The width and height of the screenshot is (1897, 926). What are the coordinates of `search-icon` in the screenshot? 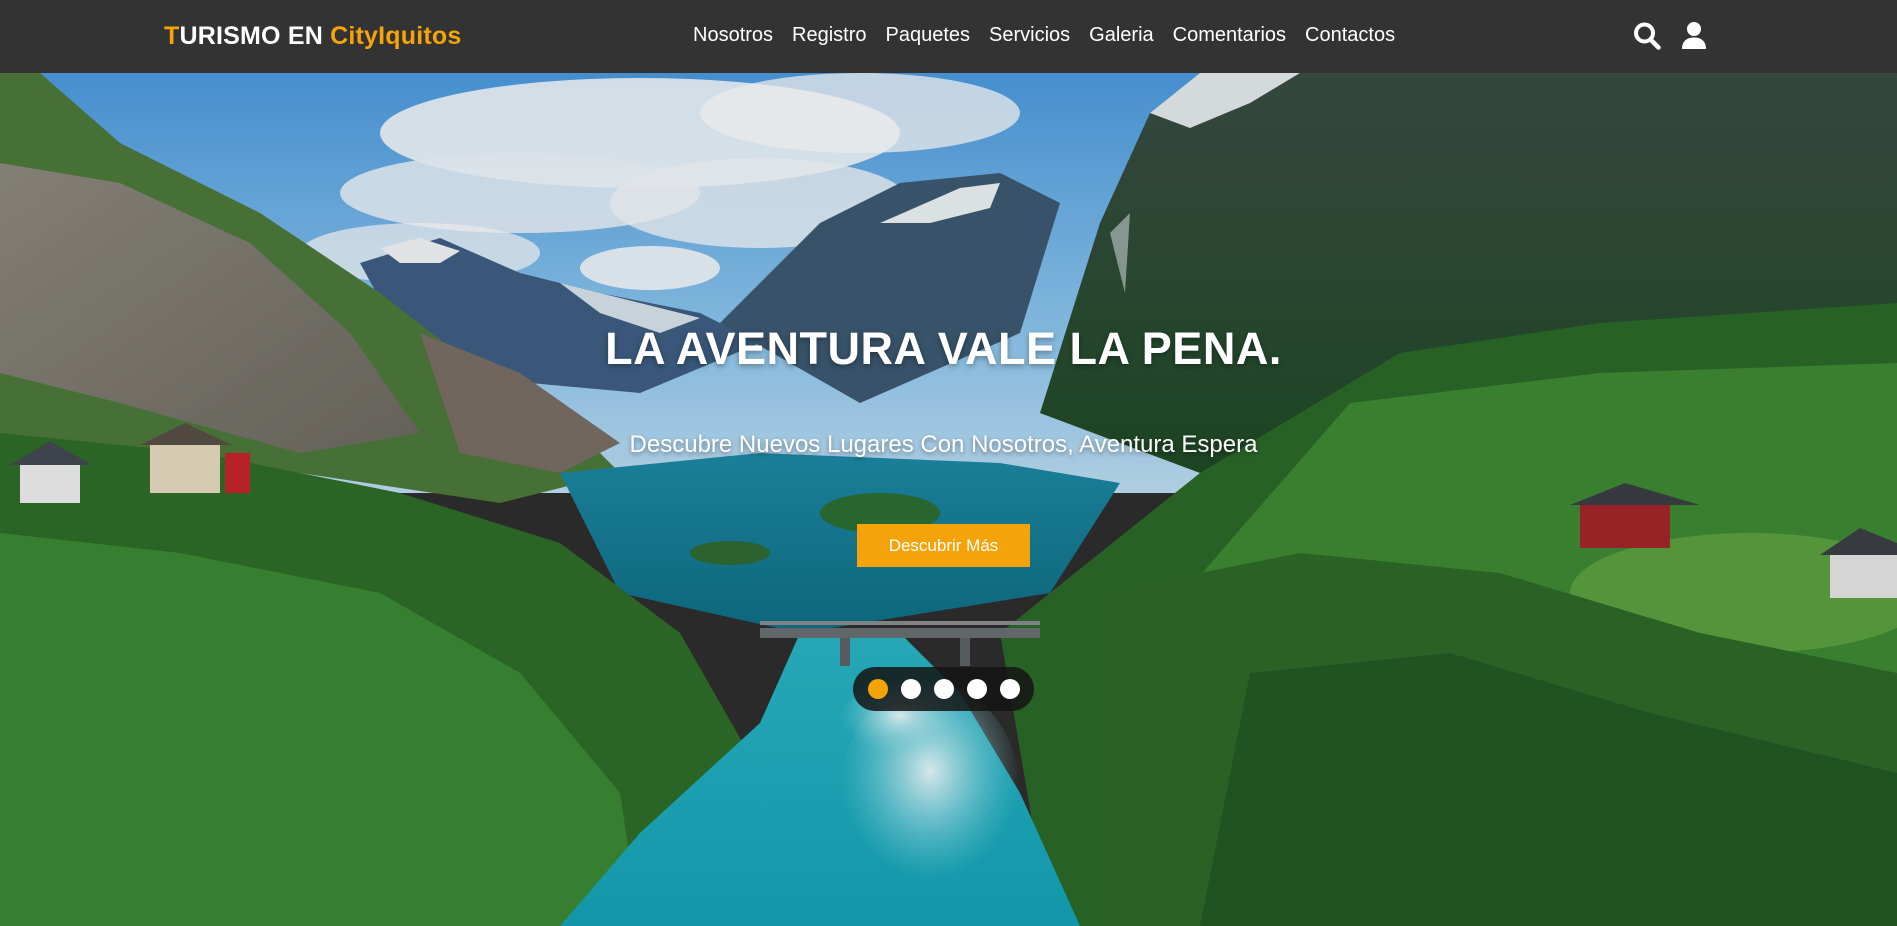 It's located at (1647, 36).